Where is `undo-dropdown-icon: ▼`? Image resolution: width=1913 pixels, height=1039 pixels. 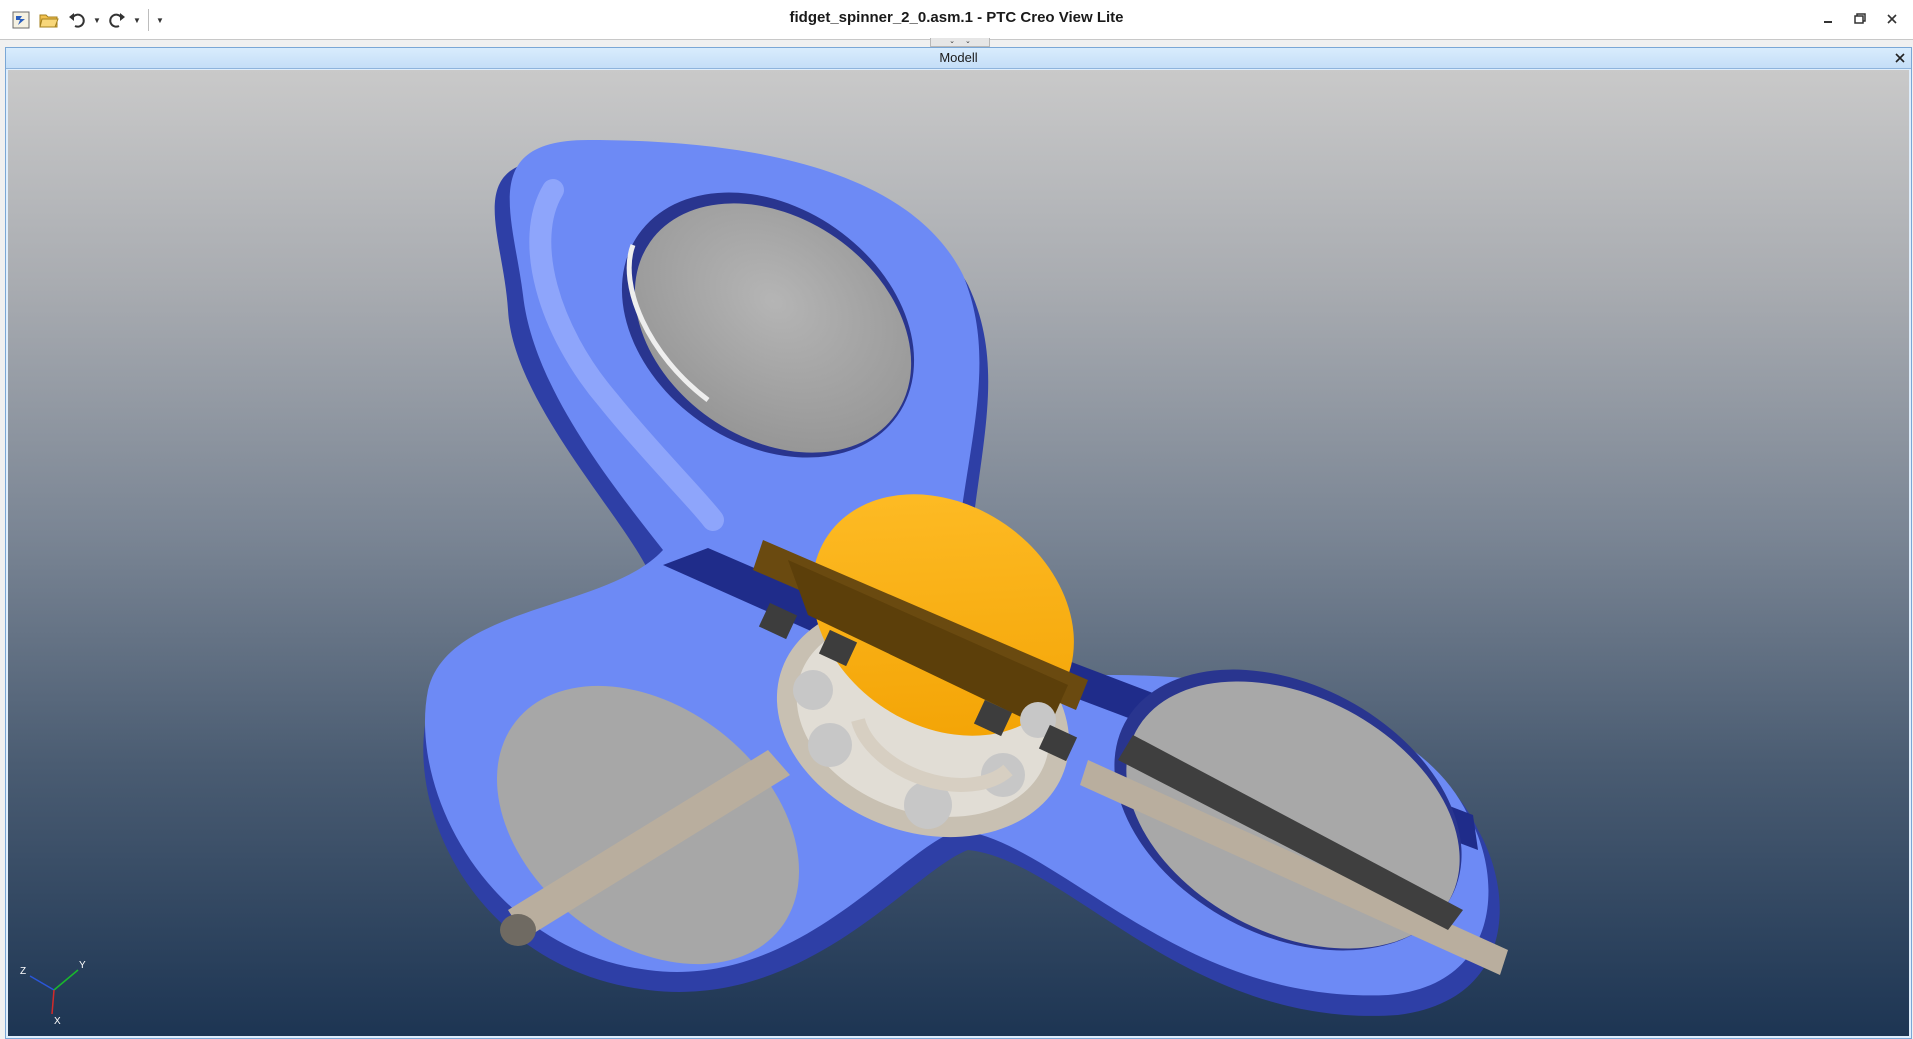 undo-dropdown-icon: ▼ is located at coordinates (97, 20).